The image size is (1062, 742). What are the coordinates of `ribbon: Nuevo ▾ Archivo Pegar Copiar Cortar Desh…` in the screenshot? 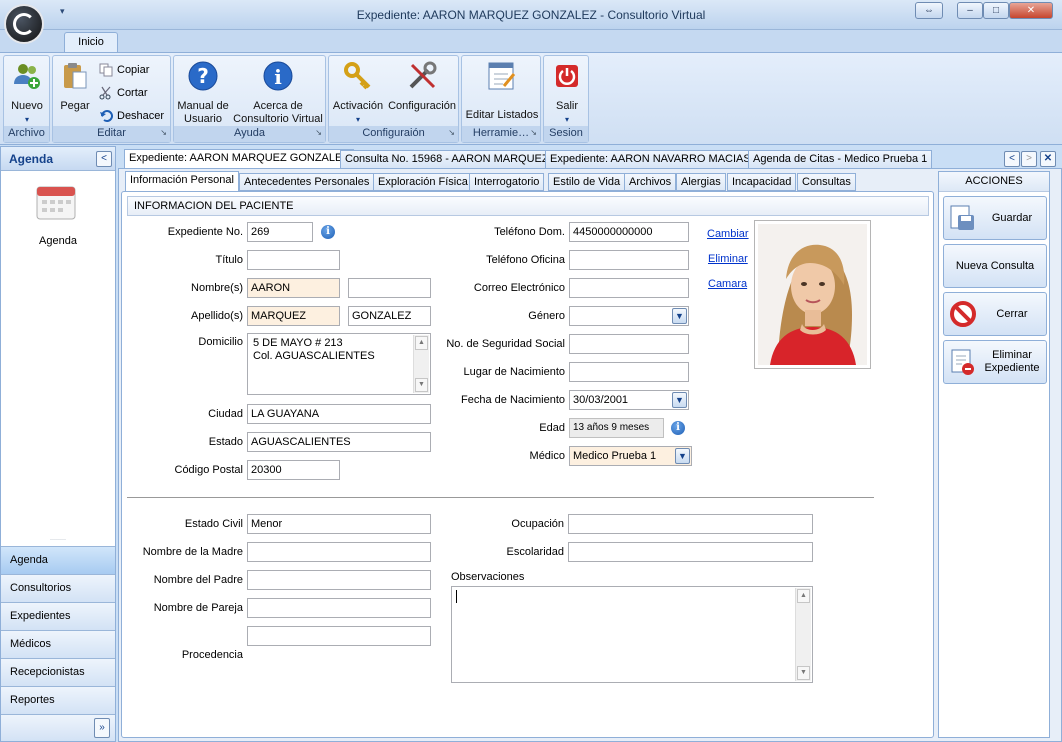 It's located at (531, 98).